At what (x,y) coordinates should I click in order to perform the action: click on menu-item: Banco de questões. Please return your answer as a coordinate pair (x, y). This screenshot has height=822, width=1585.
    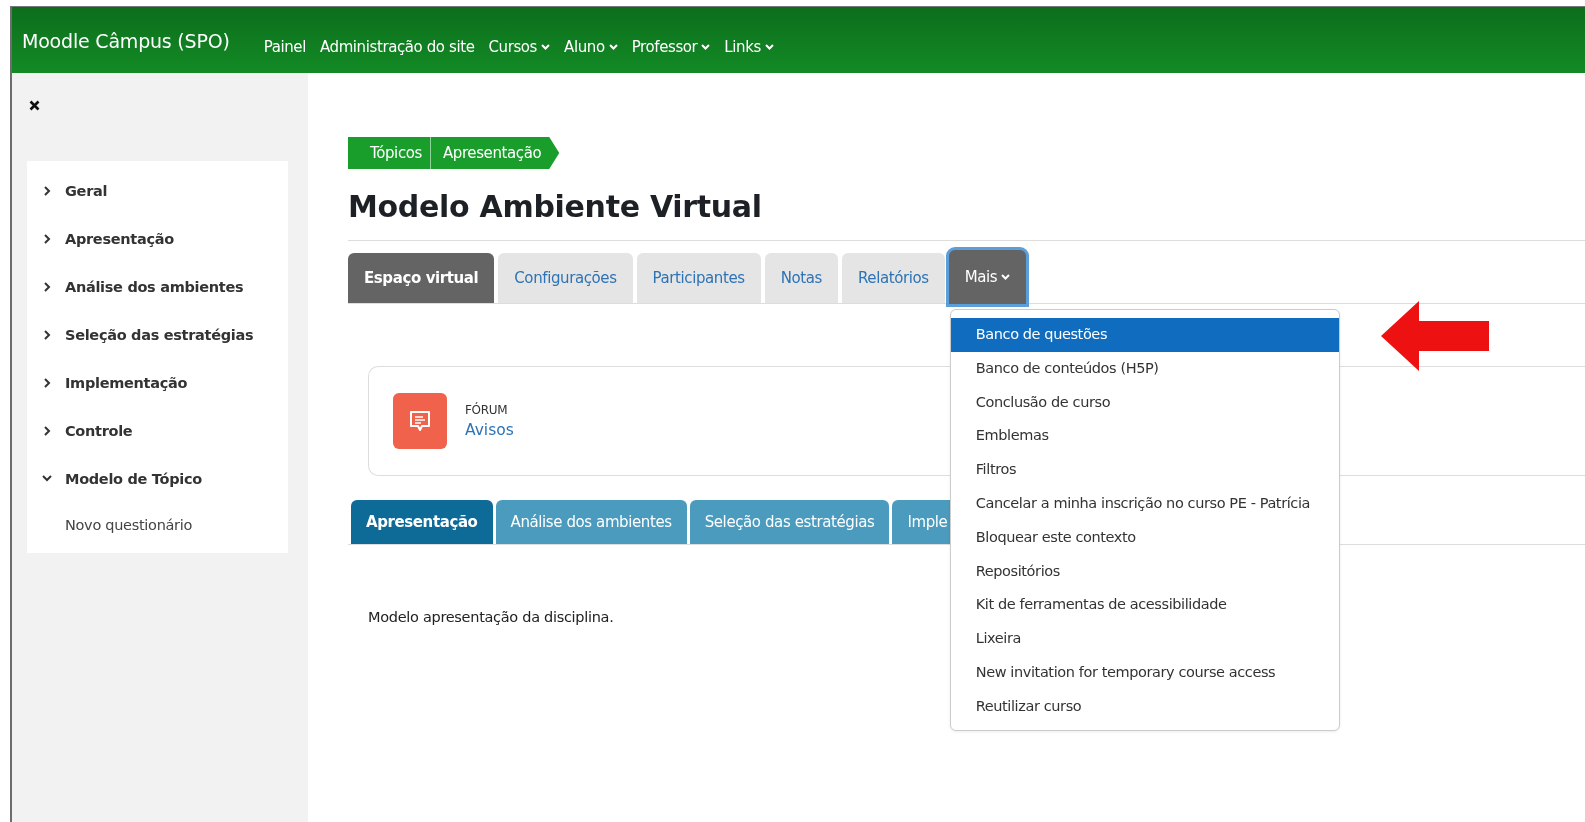
    Looking at the image, I should click on (1144, 335).